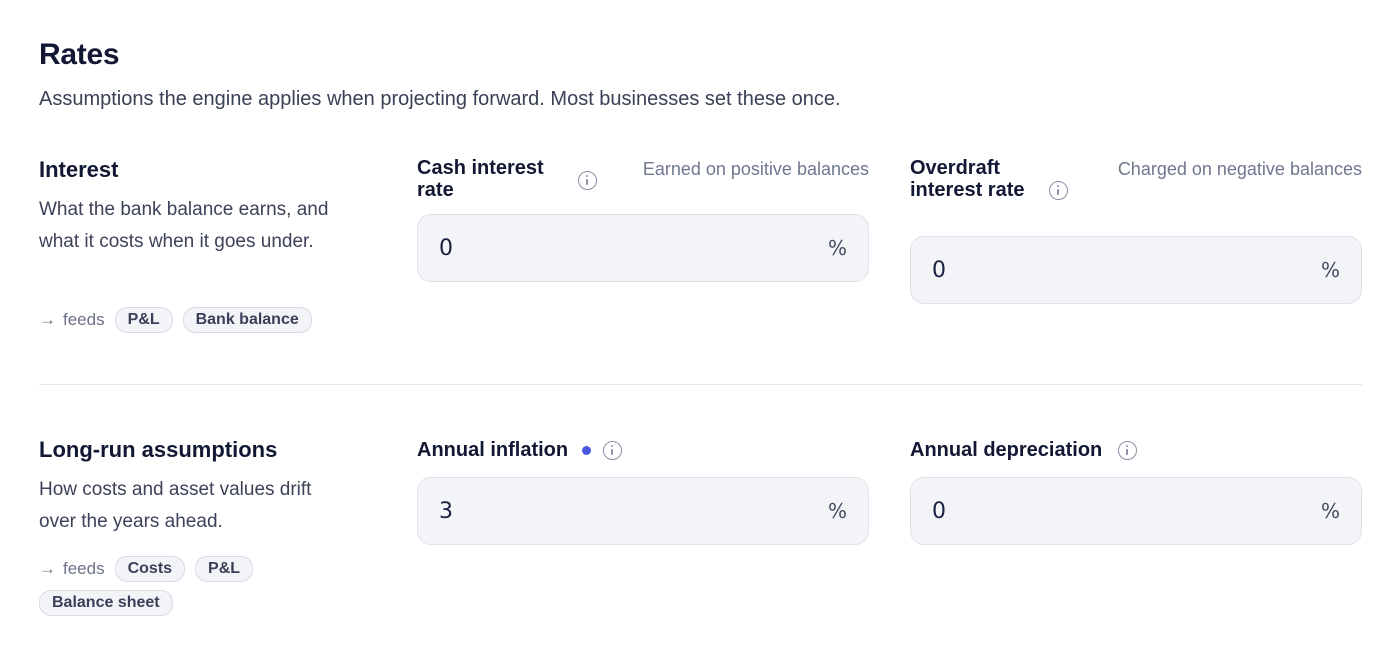 The height and width of the screenshot is (655, 1400). What do you see at coordinates (106, 603) in the screenshot?
I see `feeds-chip: Balance sheet` at bounding box center [106, 603].